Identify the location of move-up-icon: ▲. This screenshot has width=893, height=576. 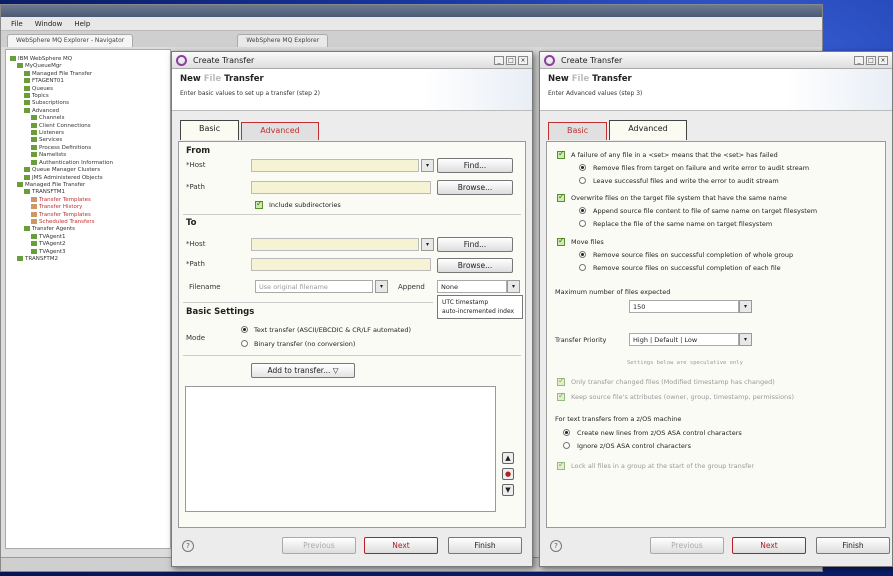
(508, 458).